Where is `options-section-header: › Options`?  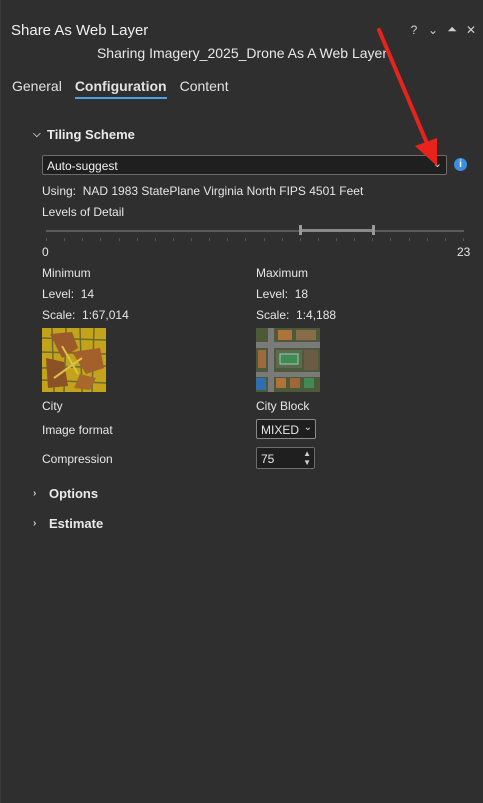 options-section-header: › Options is located at coordinates (65, 493).